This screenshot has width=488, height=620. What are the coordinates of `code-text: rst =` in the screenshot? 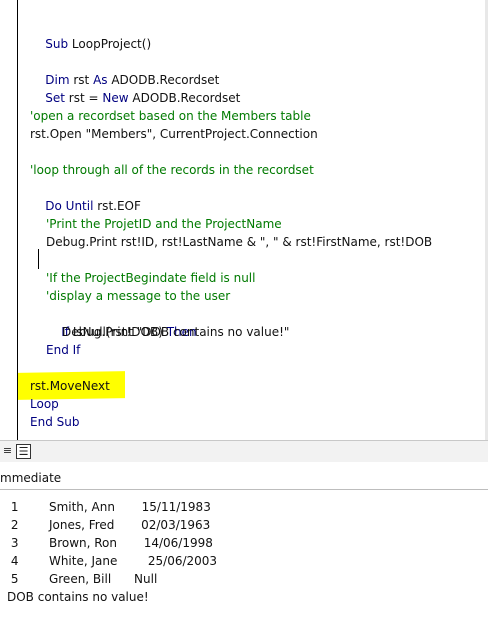 It's located at (83, 98).